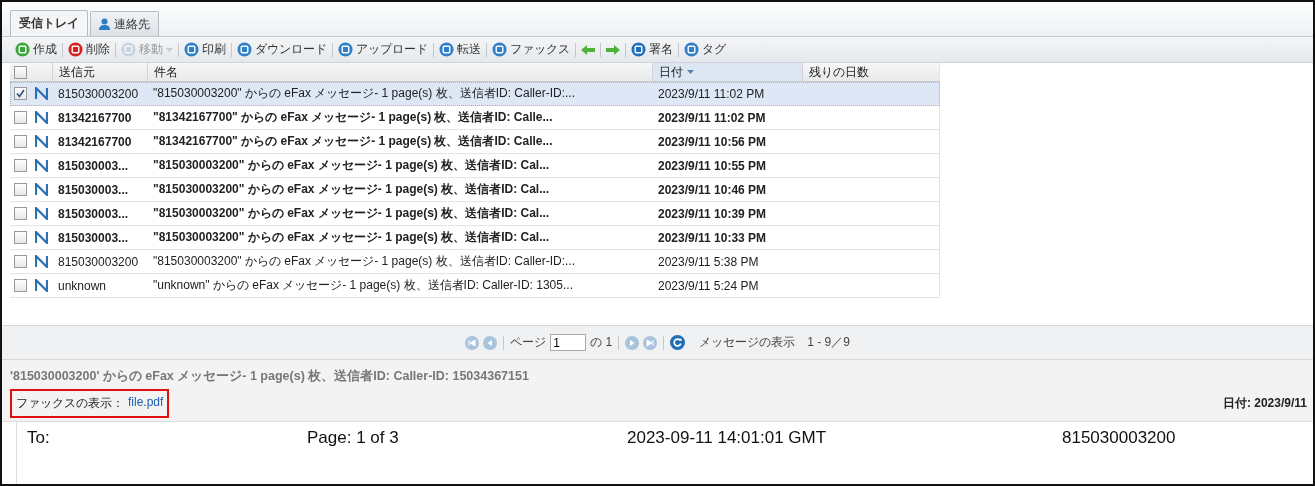 This screenshot has height=486, width=1315. What do you see at coordinates (146, 403) in the screenshot?
I see `file-link: file.pdf` at bounding box center [146, 403].